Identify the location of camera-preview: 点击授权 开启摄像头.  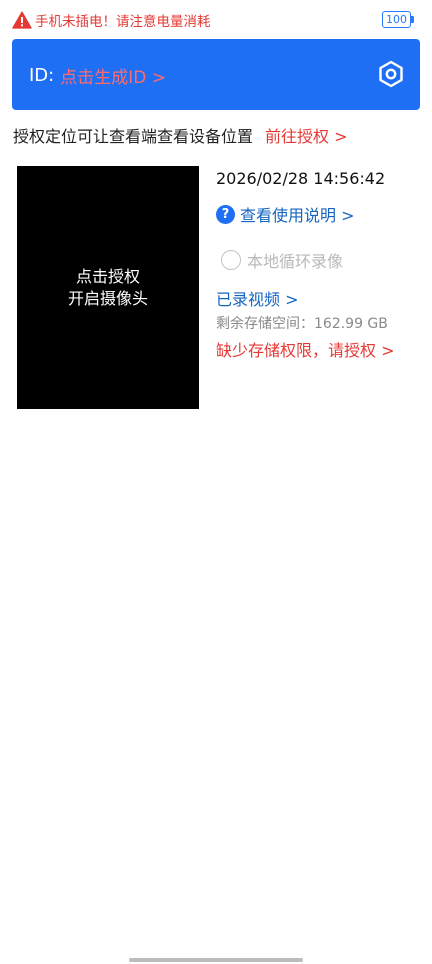
(108, 287).